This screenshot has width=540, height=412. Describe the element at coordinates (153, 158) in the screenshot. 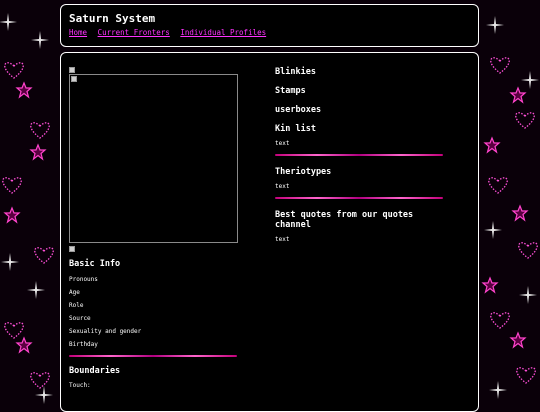

I see `profile-image` at that location.